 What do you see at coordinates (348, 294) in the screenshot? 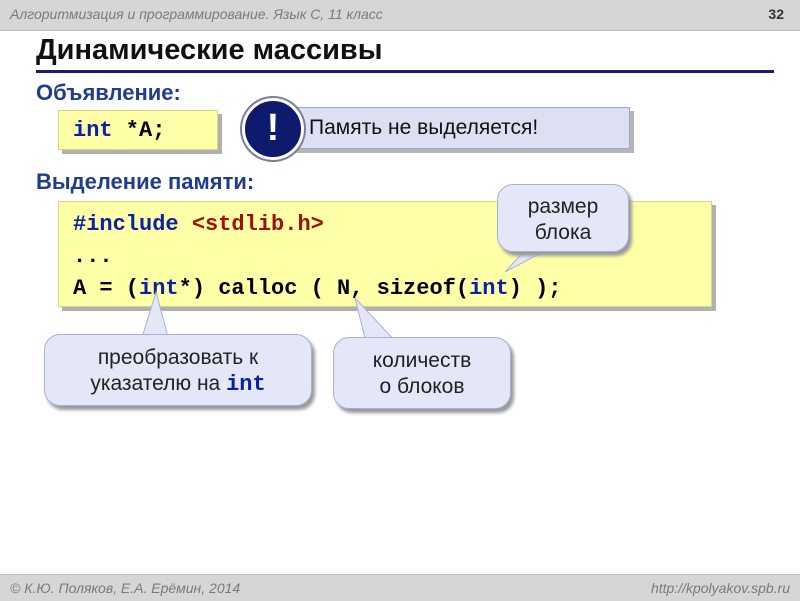
I see `callout-tails` at bounding box center [348, 294].